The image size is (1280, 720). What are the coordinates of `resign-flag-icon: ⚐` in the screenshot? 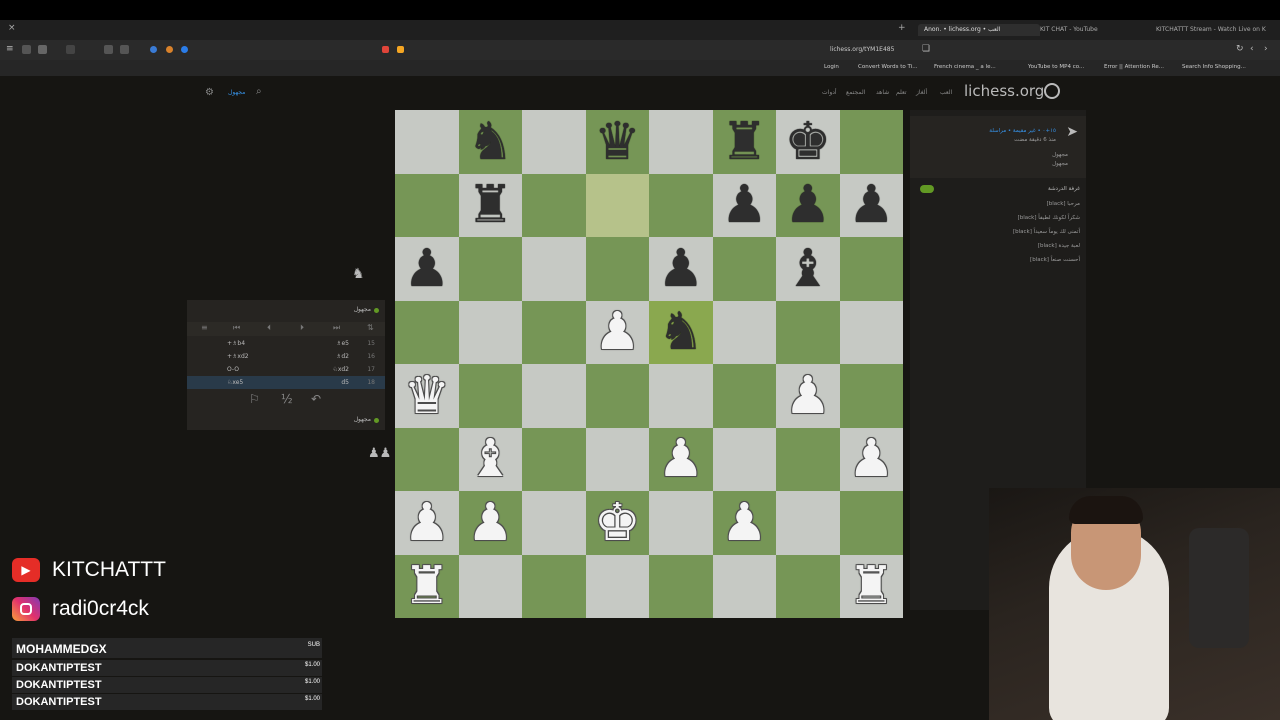 It's located at (254, 399).